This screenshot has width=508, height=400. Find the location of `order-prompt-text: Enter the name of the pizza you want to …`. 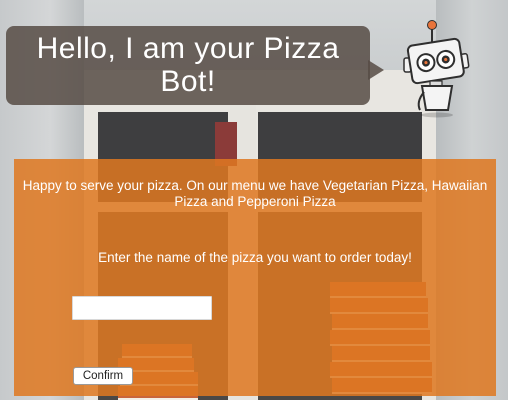

order-prompt-text: Enter the name of the pizza you want to … is located at coordinates (255, 257).